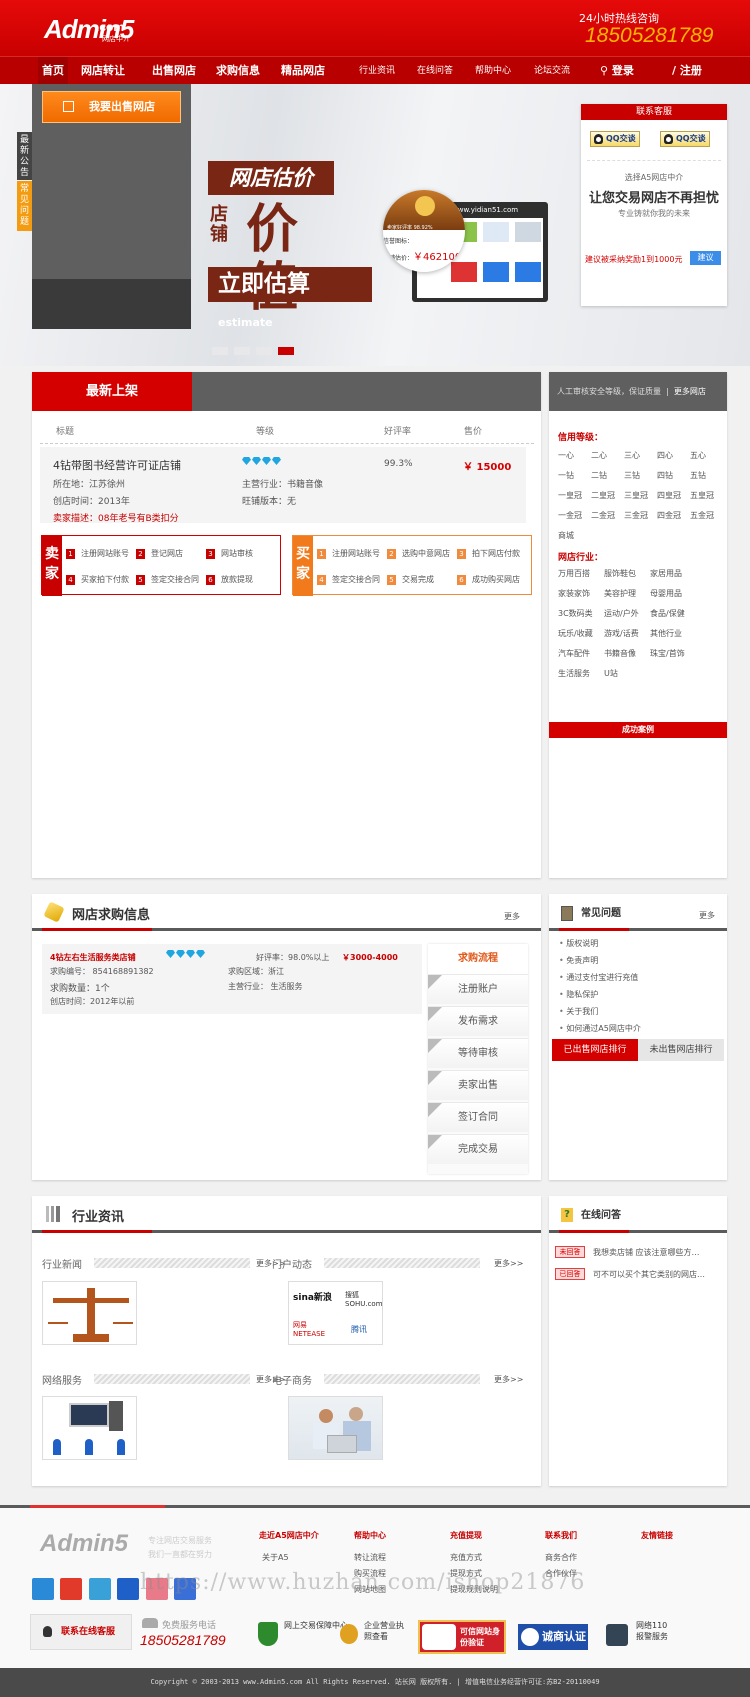 The height and width of the screenshot is (1697, 750). I want to click on badge-trusted-site: 可信网站身份验证, so click(462, 1637).